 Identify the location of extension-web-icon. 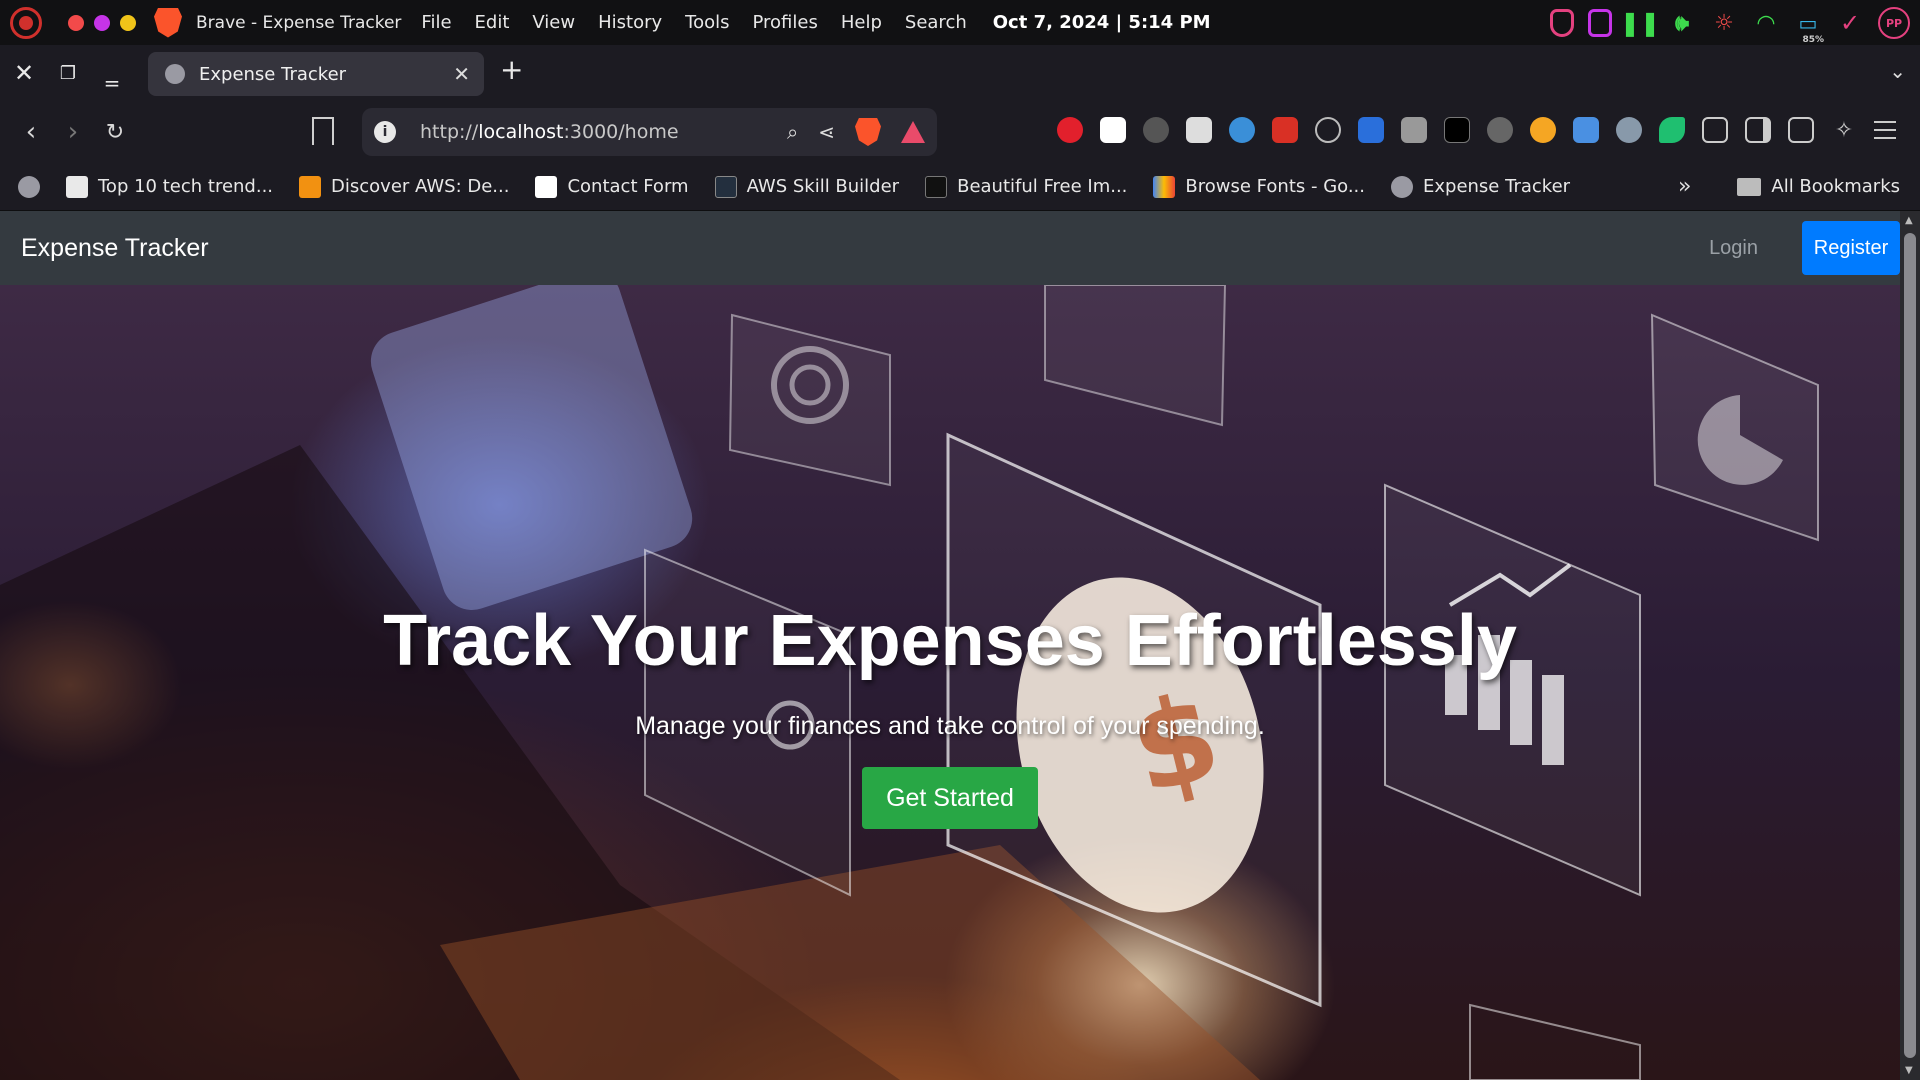
(1500, 130).